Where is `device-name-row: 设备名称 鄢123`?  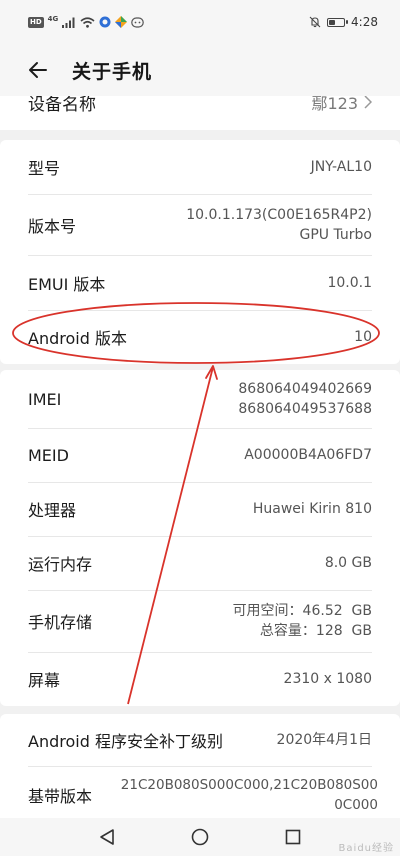 device-name-row: 设备名称 鄢123 is located at coordinates (200, 113).